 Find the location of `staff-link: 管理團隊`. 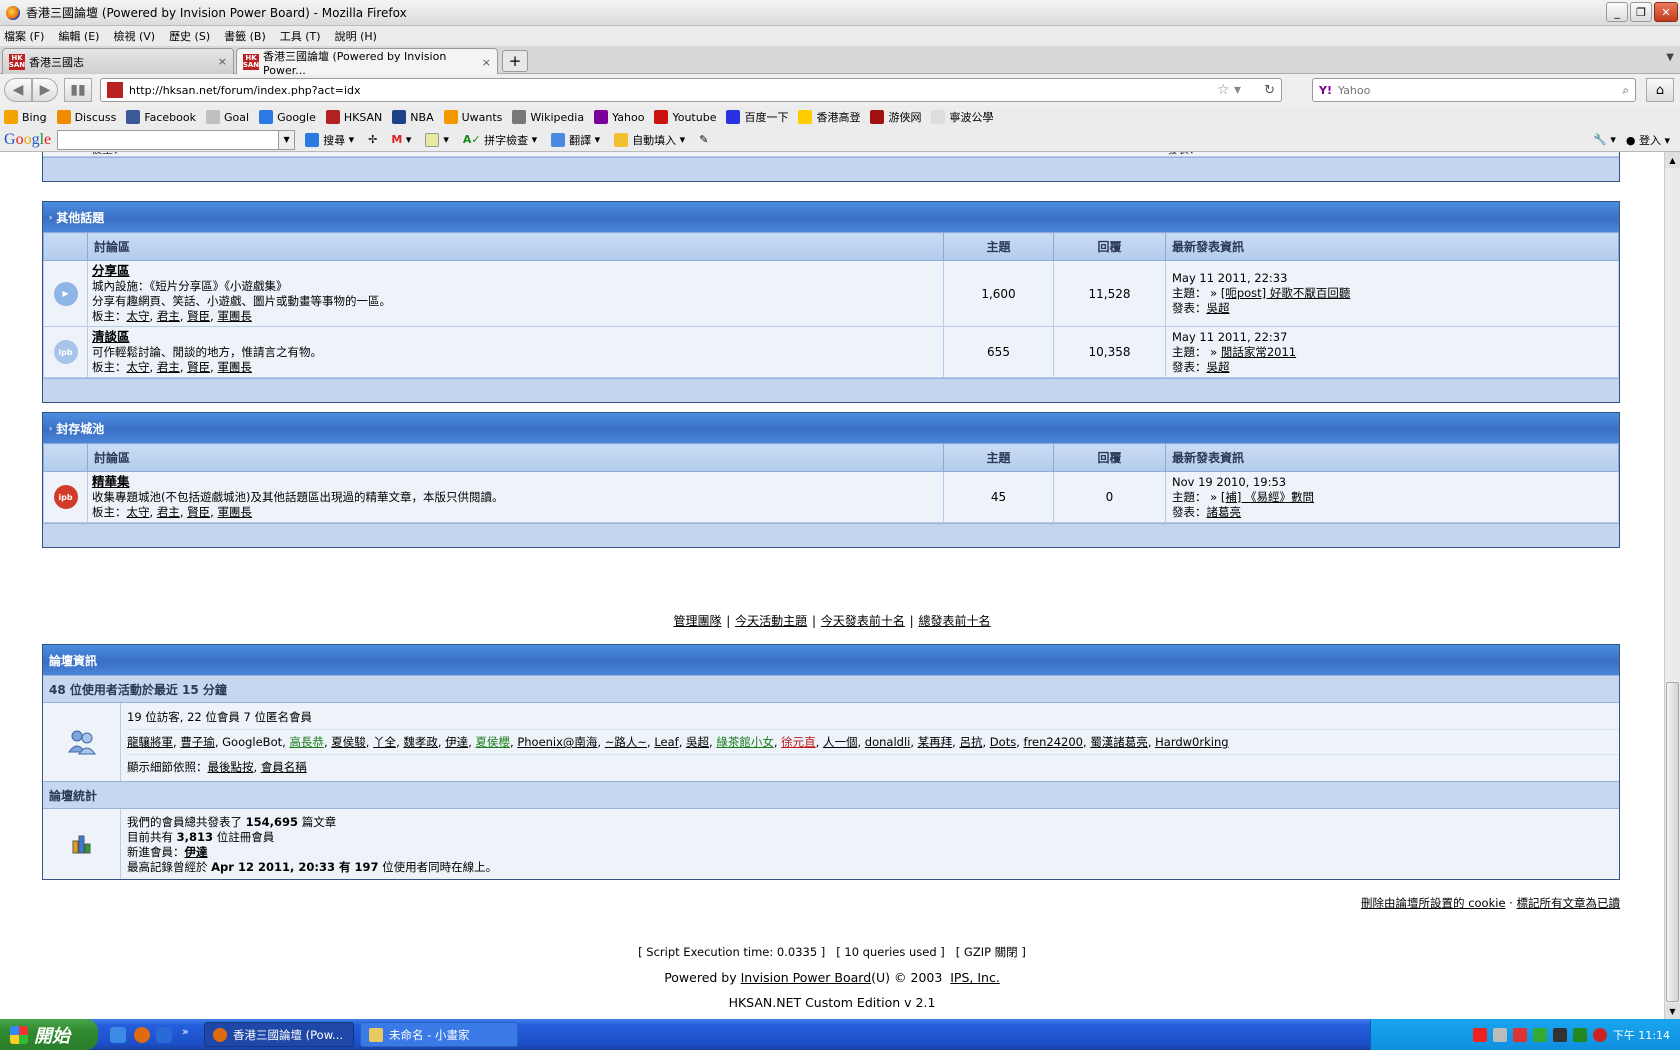

staff-link: 管理團隊 is located at coordinates (697, 621).